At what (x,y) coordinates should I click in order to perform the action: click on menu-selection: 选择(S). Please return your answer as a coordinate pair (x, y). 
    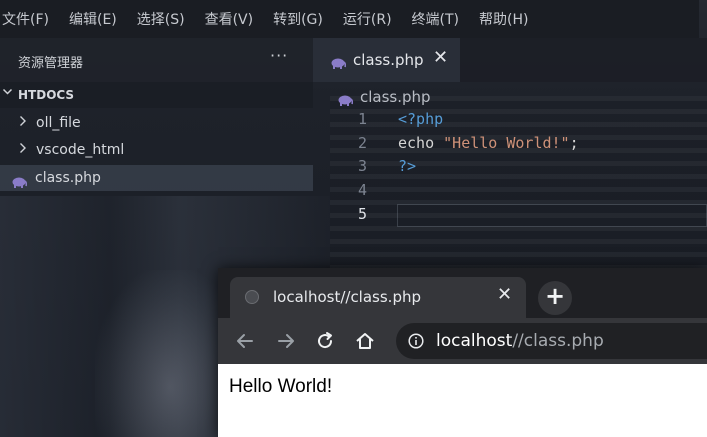
    Looking at the image, I should click on (161, 19).